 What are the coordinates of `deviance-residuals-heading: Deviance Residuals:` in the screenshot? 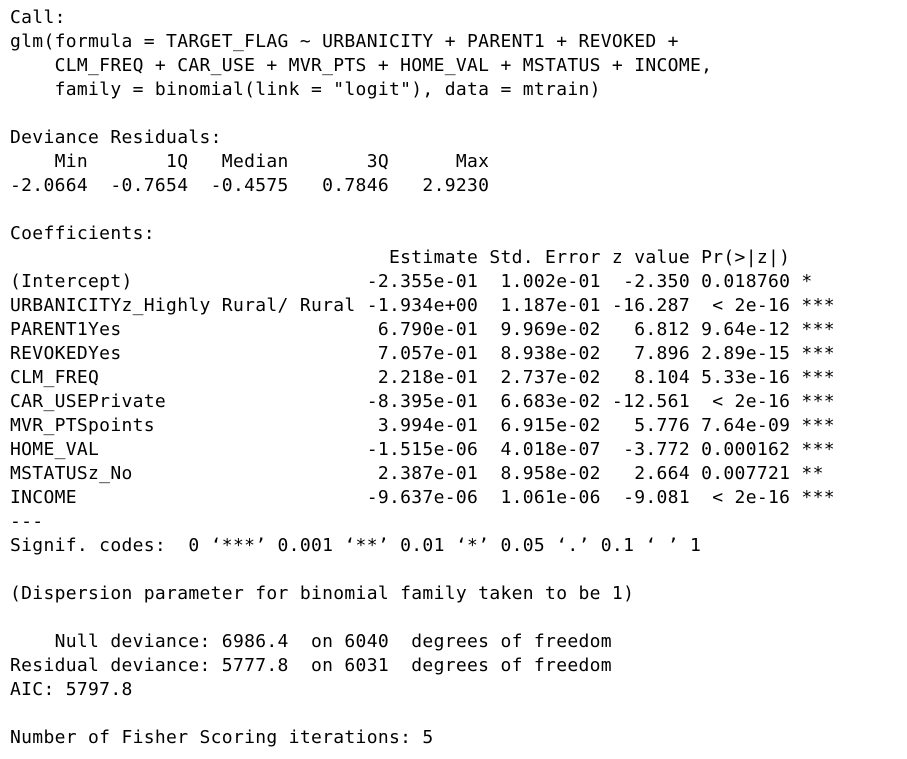 It's located at (116, 137).